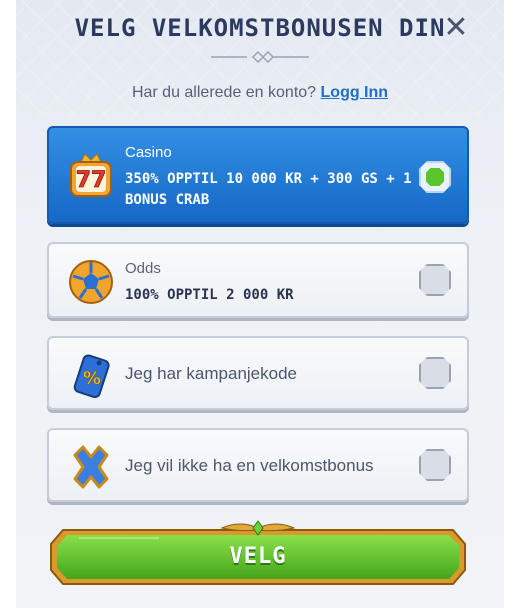  Describe the element at coordinates (91, 180) in the screenshot. I see `svg-text: 77` at that location.